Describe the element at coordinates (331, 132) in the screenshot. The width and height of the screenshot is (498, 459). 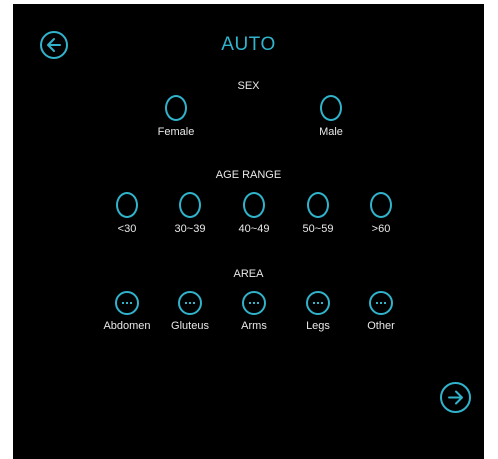
I see `male-label: Male` at that location.